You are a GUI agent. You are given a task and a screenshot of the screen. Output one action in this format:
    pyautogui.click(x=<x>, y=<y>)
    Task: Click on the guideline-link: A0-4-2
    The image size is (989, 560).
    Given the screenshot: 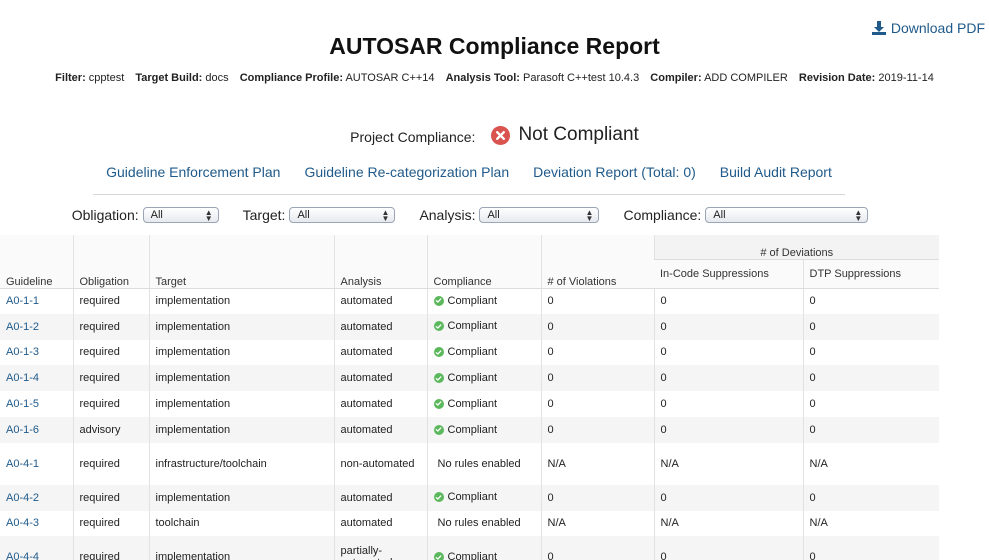 What is the action you would take?
    pyautogui.click(x=22, y=498)
    